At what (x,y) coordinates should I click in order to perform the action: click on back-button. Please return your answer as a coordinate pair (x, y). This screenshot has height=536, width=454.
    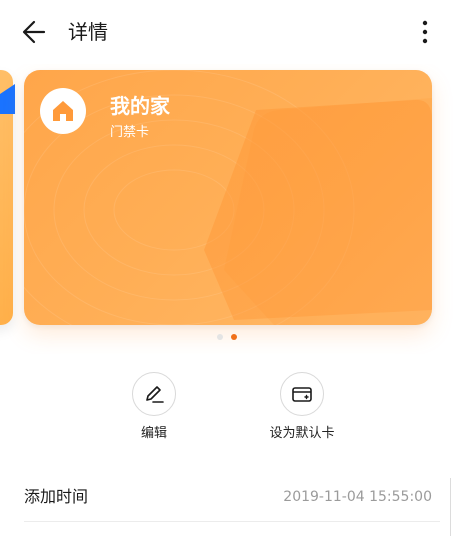
    Looking at the image, I should click on (36, 32).